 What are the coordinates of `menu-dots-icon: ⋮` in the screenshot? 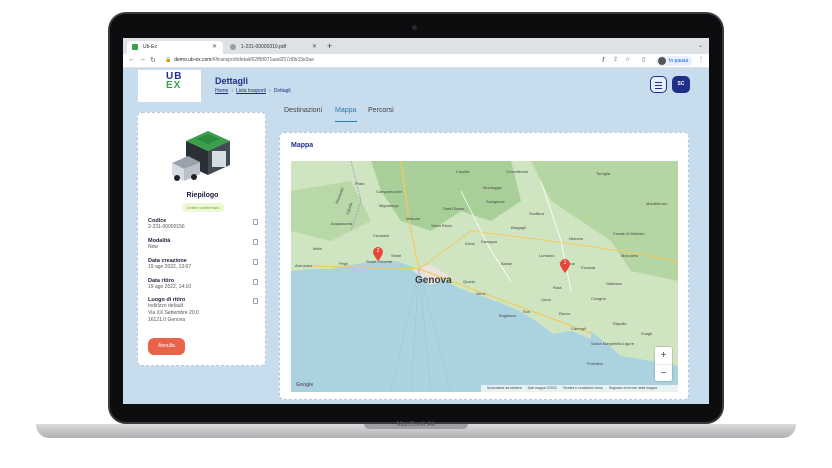 It's located at (701, 59).